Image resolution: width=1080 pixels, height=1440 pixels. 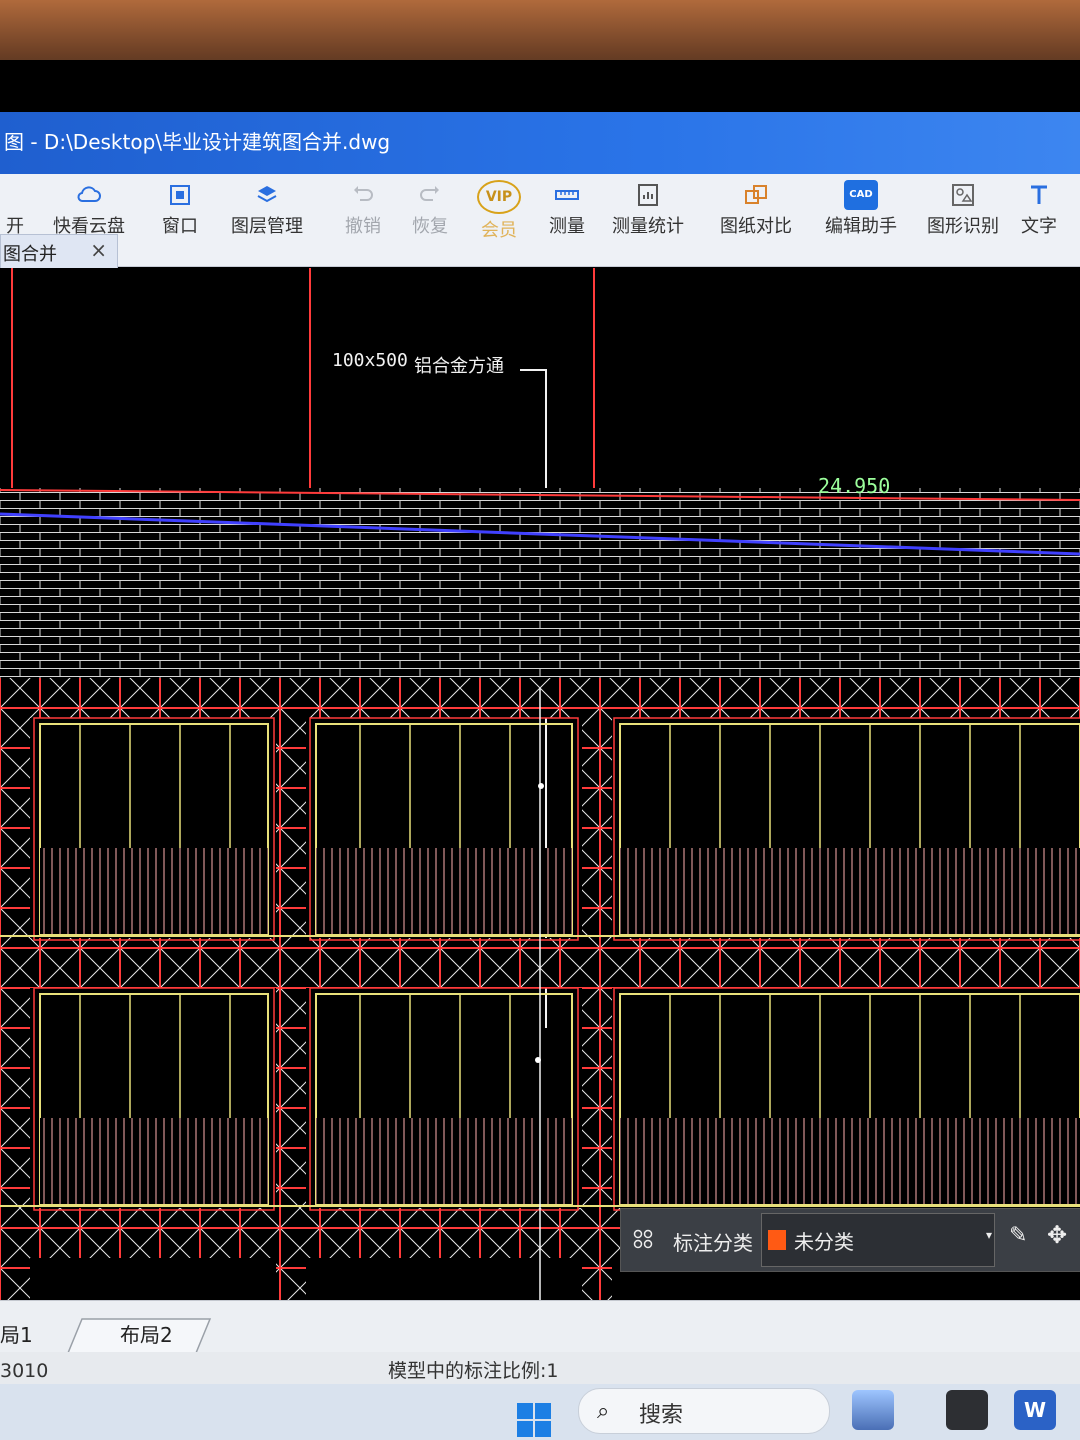 I want to click on drawing-compare-button: 图纸对比, so click(x=756, y=220).